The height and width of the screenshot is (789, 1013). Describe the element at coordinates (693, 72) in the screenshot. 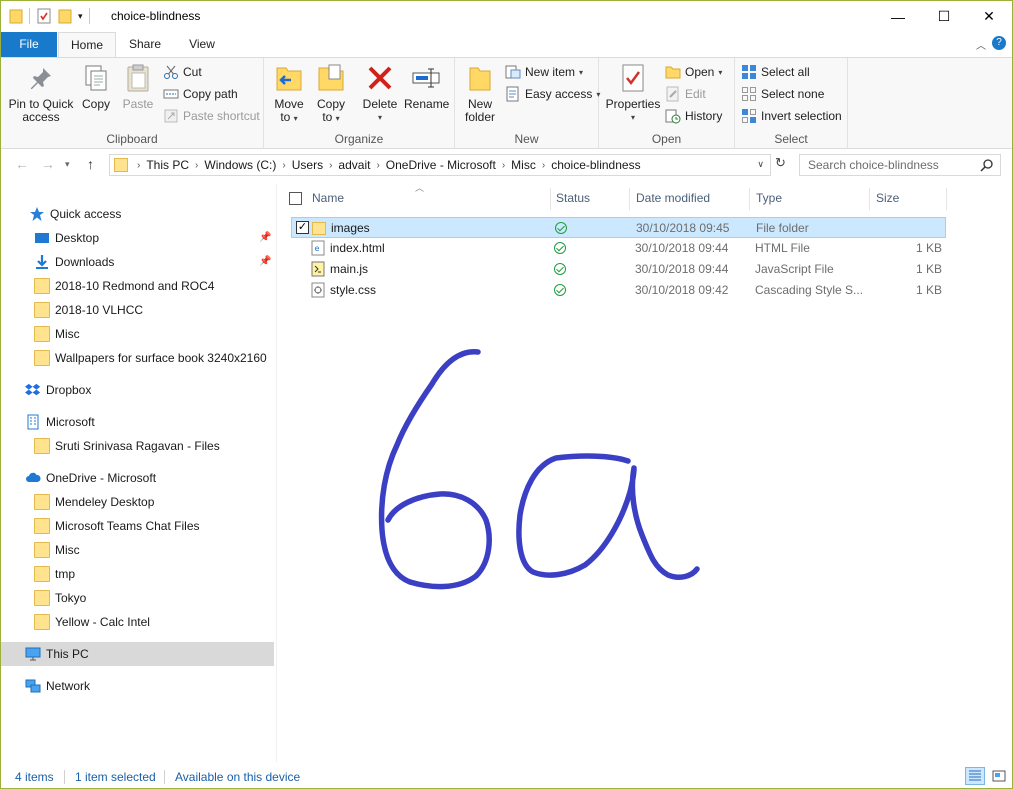

I see `open-button: Open ▾` at that location.